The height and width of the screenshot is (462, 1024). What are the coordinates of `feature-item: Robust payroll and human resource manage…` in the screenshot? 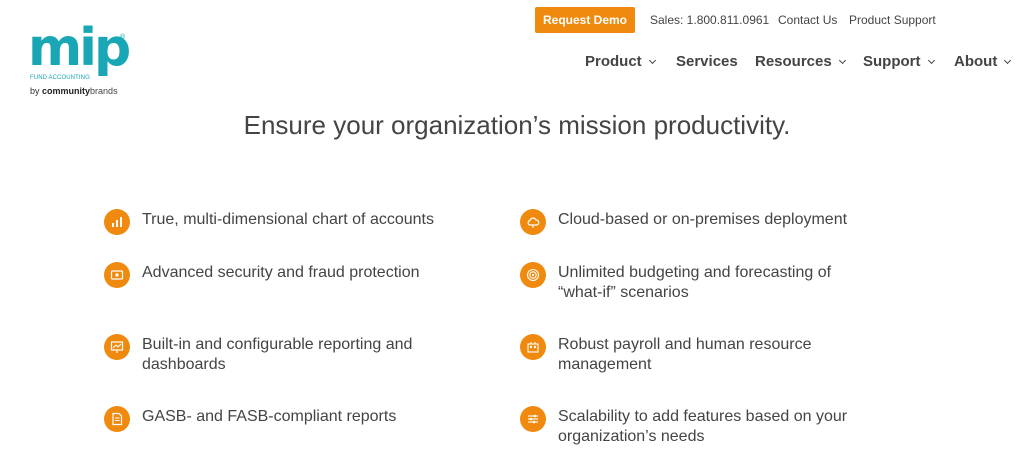 It's located at (690, 354).